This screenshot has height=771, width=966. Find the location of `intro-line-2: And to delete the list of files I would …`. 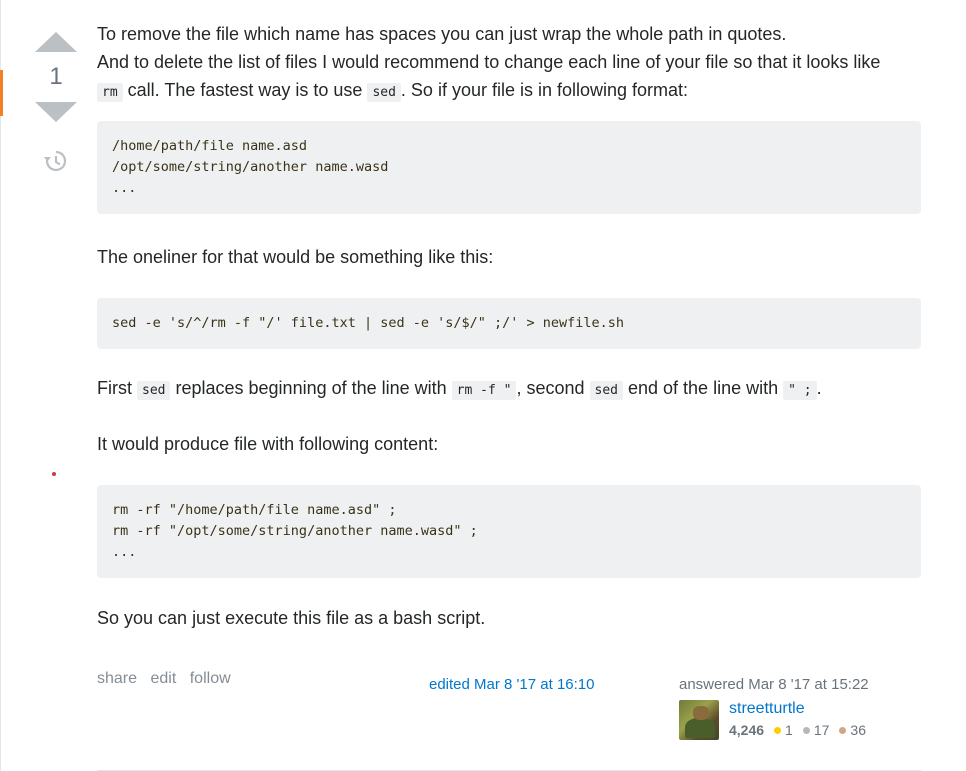

intro-line-2: And to delete the list of files I would … is located at coordinates (489, 62).